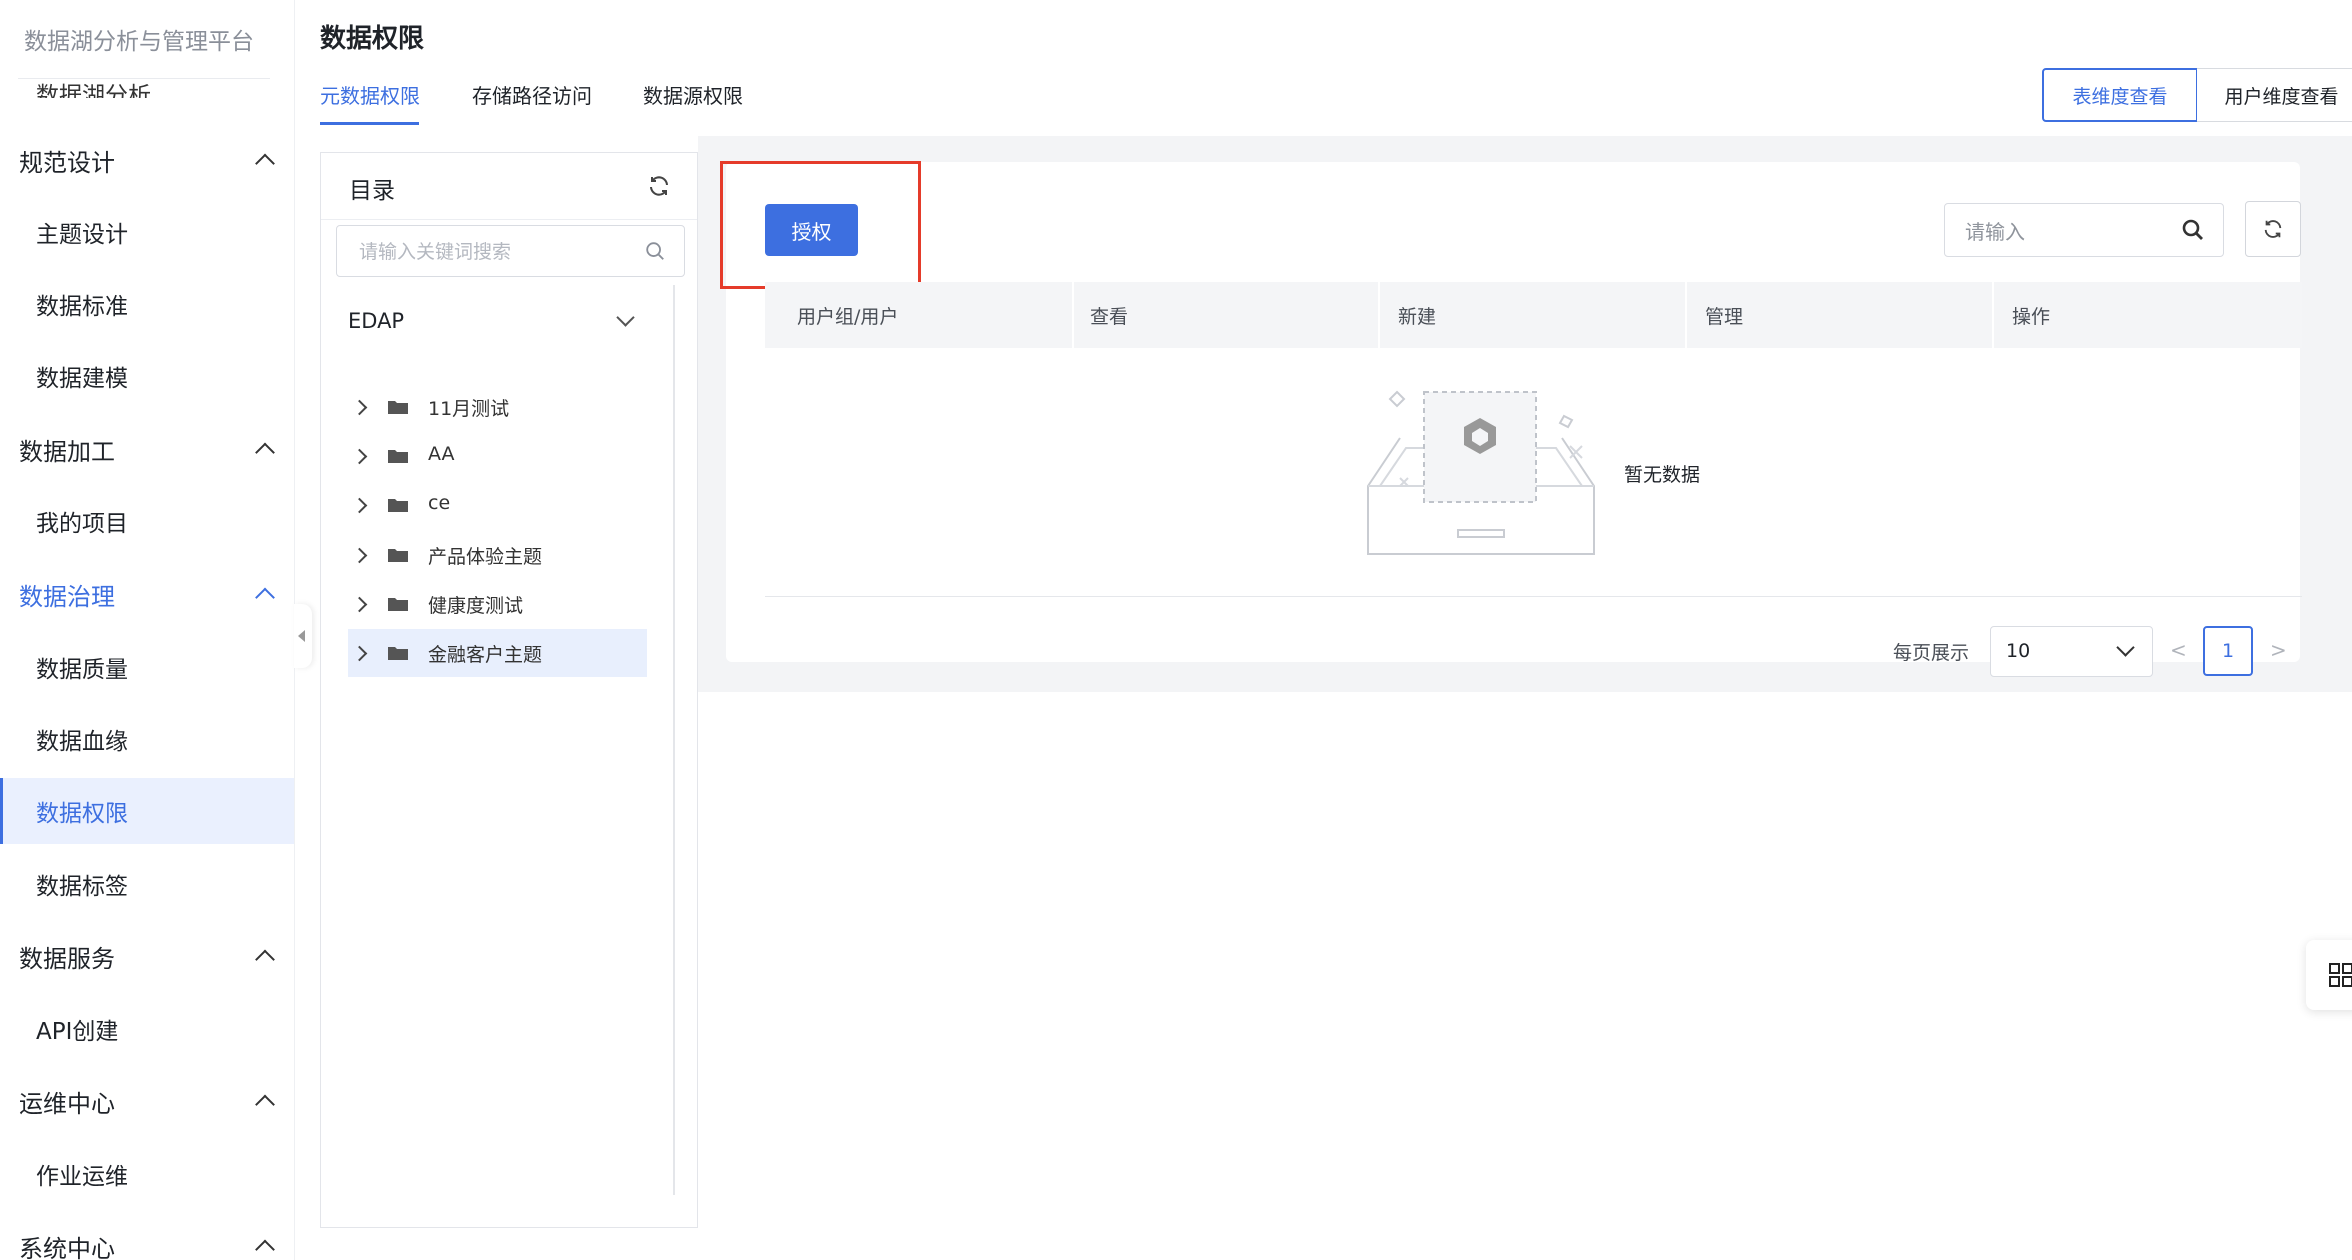 The width and height of the screenshot is (2352, 1260). What do you see at coordinates (147, 1174) in the screenshot?
I see `sidebar-item-job-ops: 作业运维` at bounding box center [147, 1174].